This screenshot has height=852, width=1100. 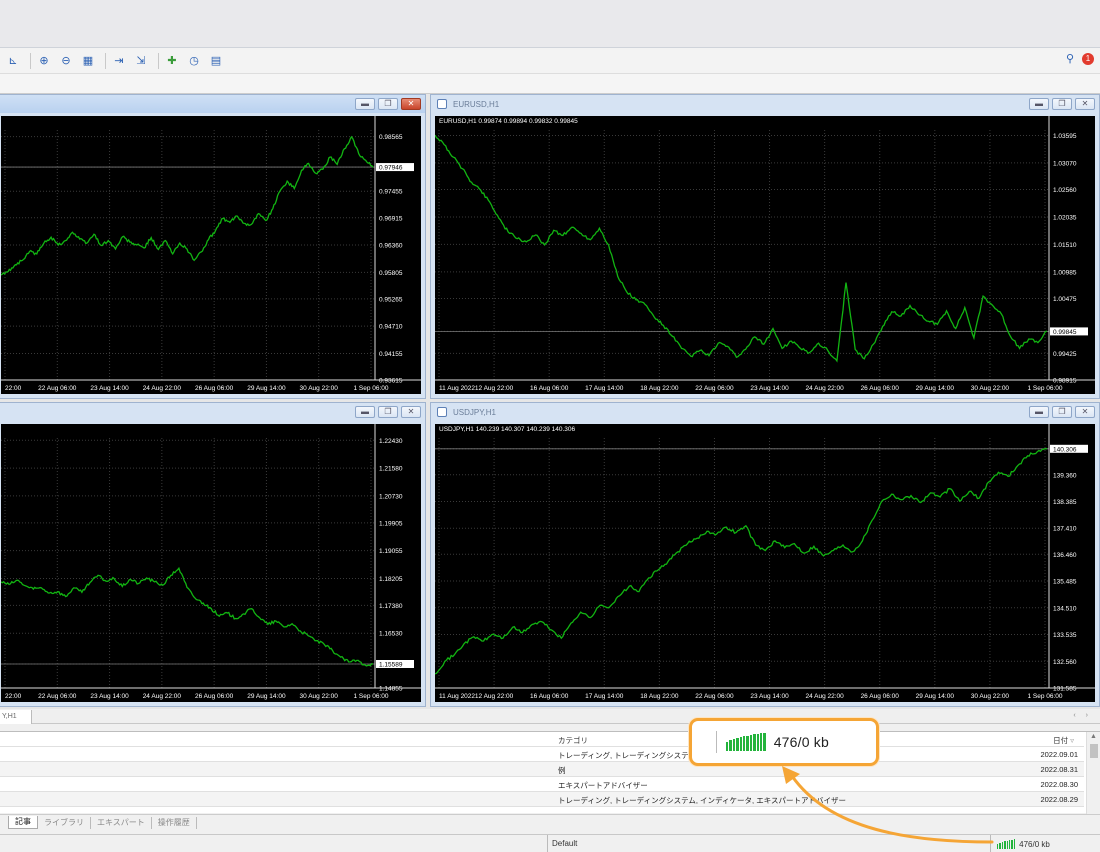 What do you see at coordinates (158, 60) in the screenshot?
I see `toolbar-separator` at bounding box center [158, 60].